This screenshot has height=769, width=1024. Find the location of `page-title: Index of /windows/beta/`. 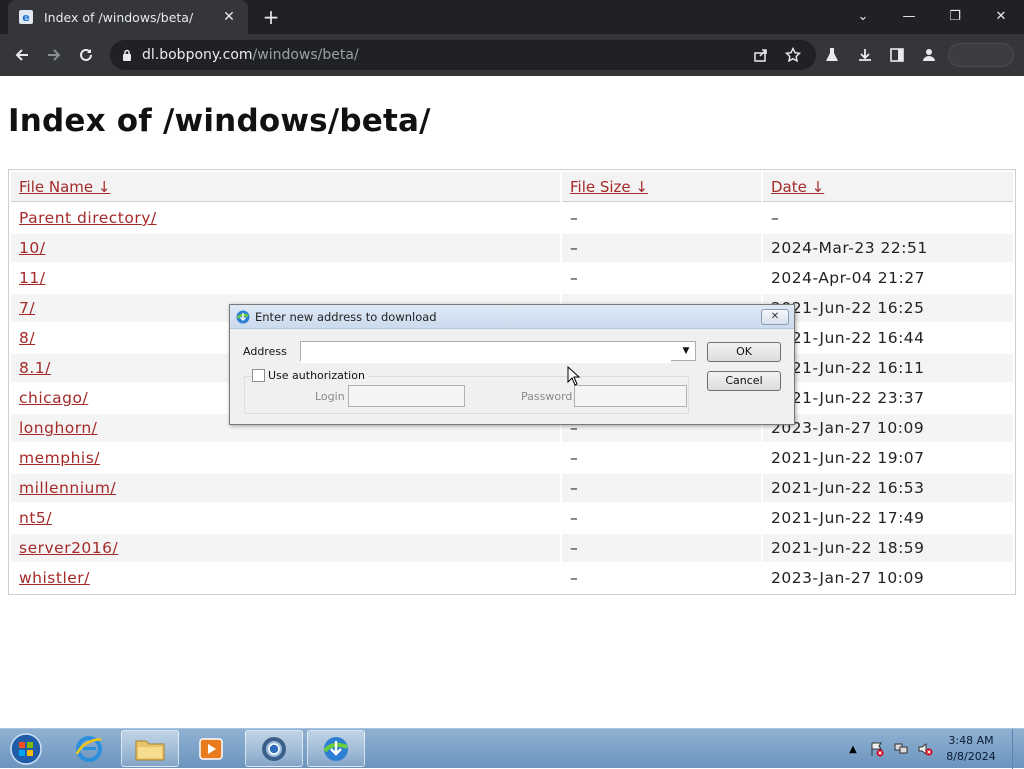

page-title: Index of /windows/beta/ is located at coordinates (219, 121).